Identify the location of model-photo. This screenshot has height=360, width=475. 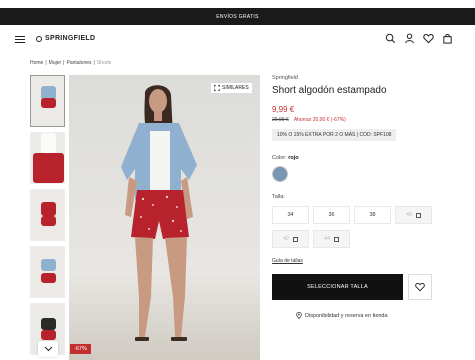
(159, 213).